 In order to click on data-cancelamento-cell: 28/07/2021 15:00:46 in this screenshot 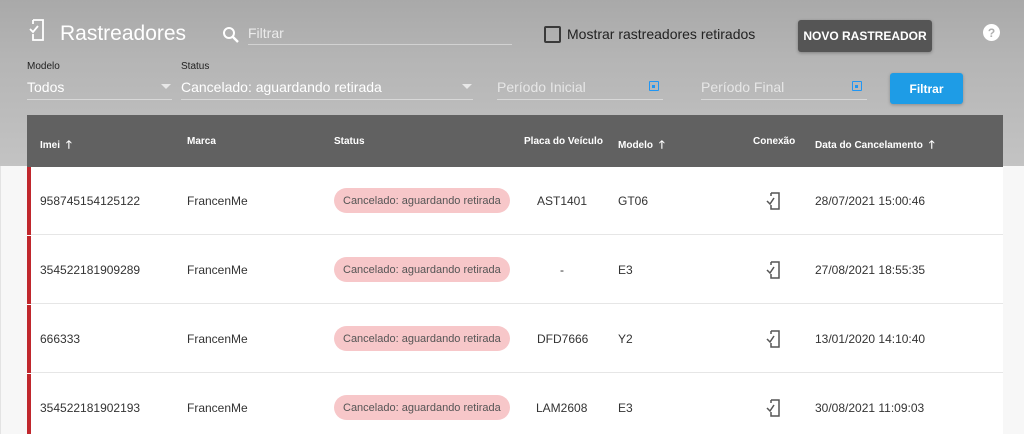, I will do `click(870, 201)`.